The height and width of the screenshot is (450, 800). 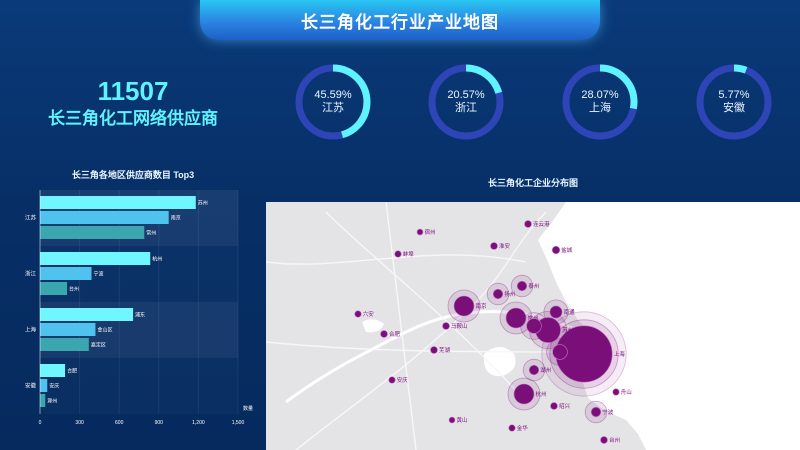 What do you see at coordinates (734, 95) in the screenshot?
I see `ring-percent: 5.77%` at bounding box center [734, 95].